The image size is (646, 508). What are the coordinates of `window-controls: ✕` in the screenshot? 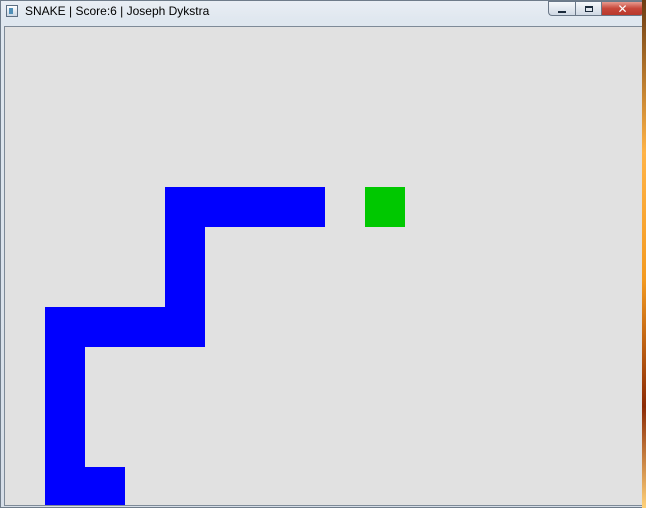 It's located at (596, 9).